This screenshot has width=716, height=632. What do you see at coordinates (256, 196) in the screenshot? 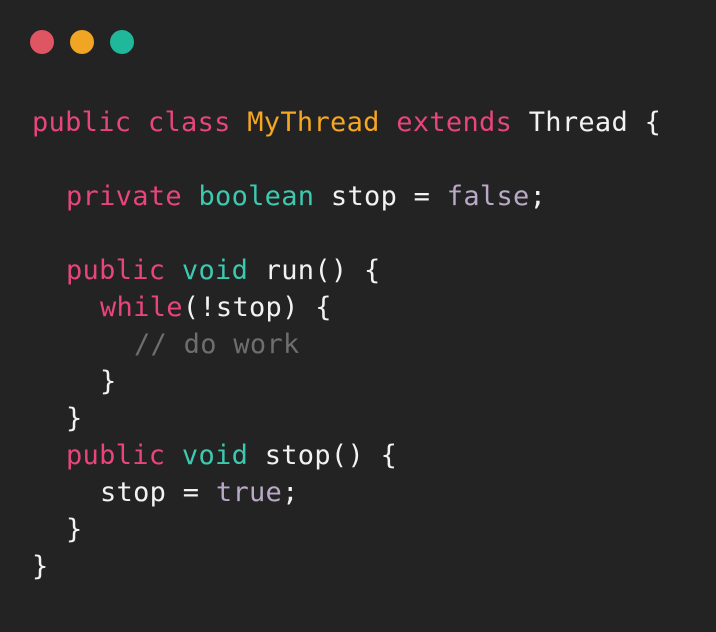
I see `code-token-type-teal: boolean` at bounding box center [256, 196].